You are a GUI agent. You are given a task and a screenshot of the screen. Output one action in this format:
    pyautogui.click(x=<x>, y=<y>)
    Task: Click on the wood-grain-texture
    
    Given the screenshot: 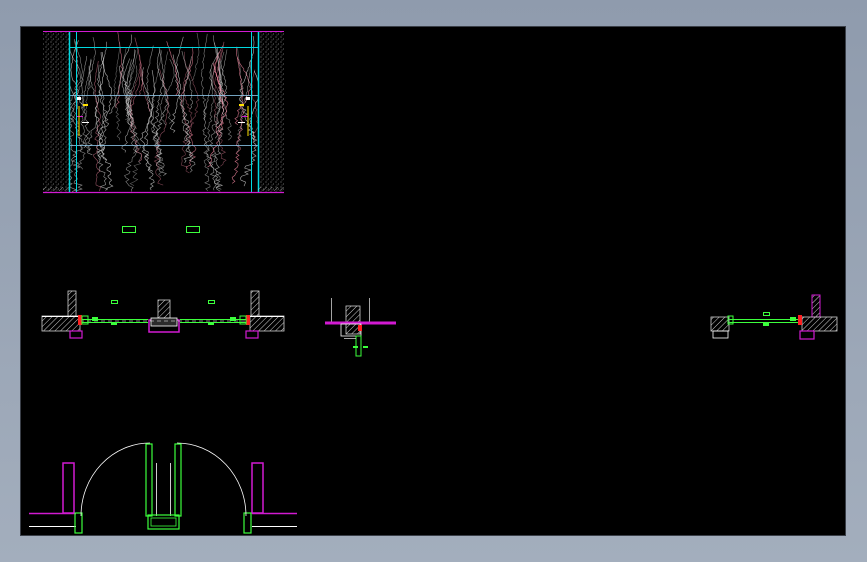 What is the action you would take?
    pyautogui.click(x=164, y=112)
    